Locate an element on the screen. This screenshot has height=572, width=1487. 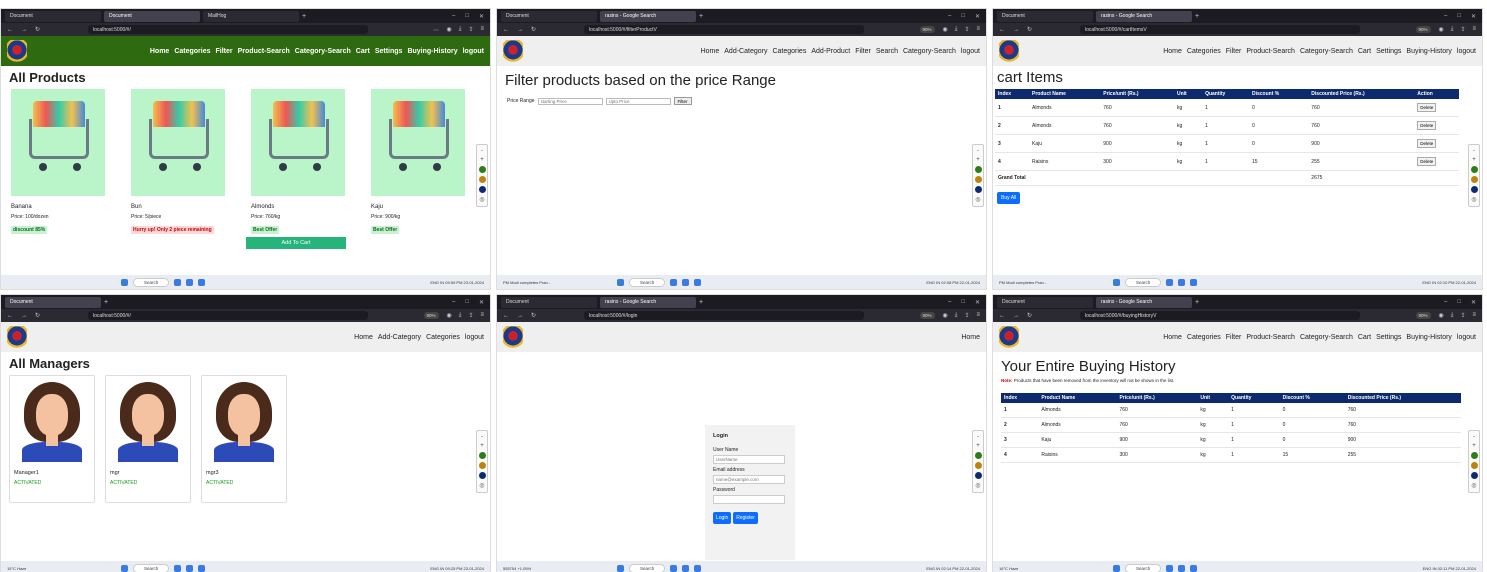
taskbar-clock: ENG IN 02:08 PM 22-01-2024 is located at coordinates (953, 282).